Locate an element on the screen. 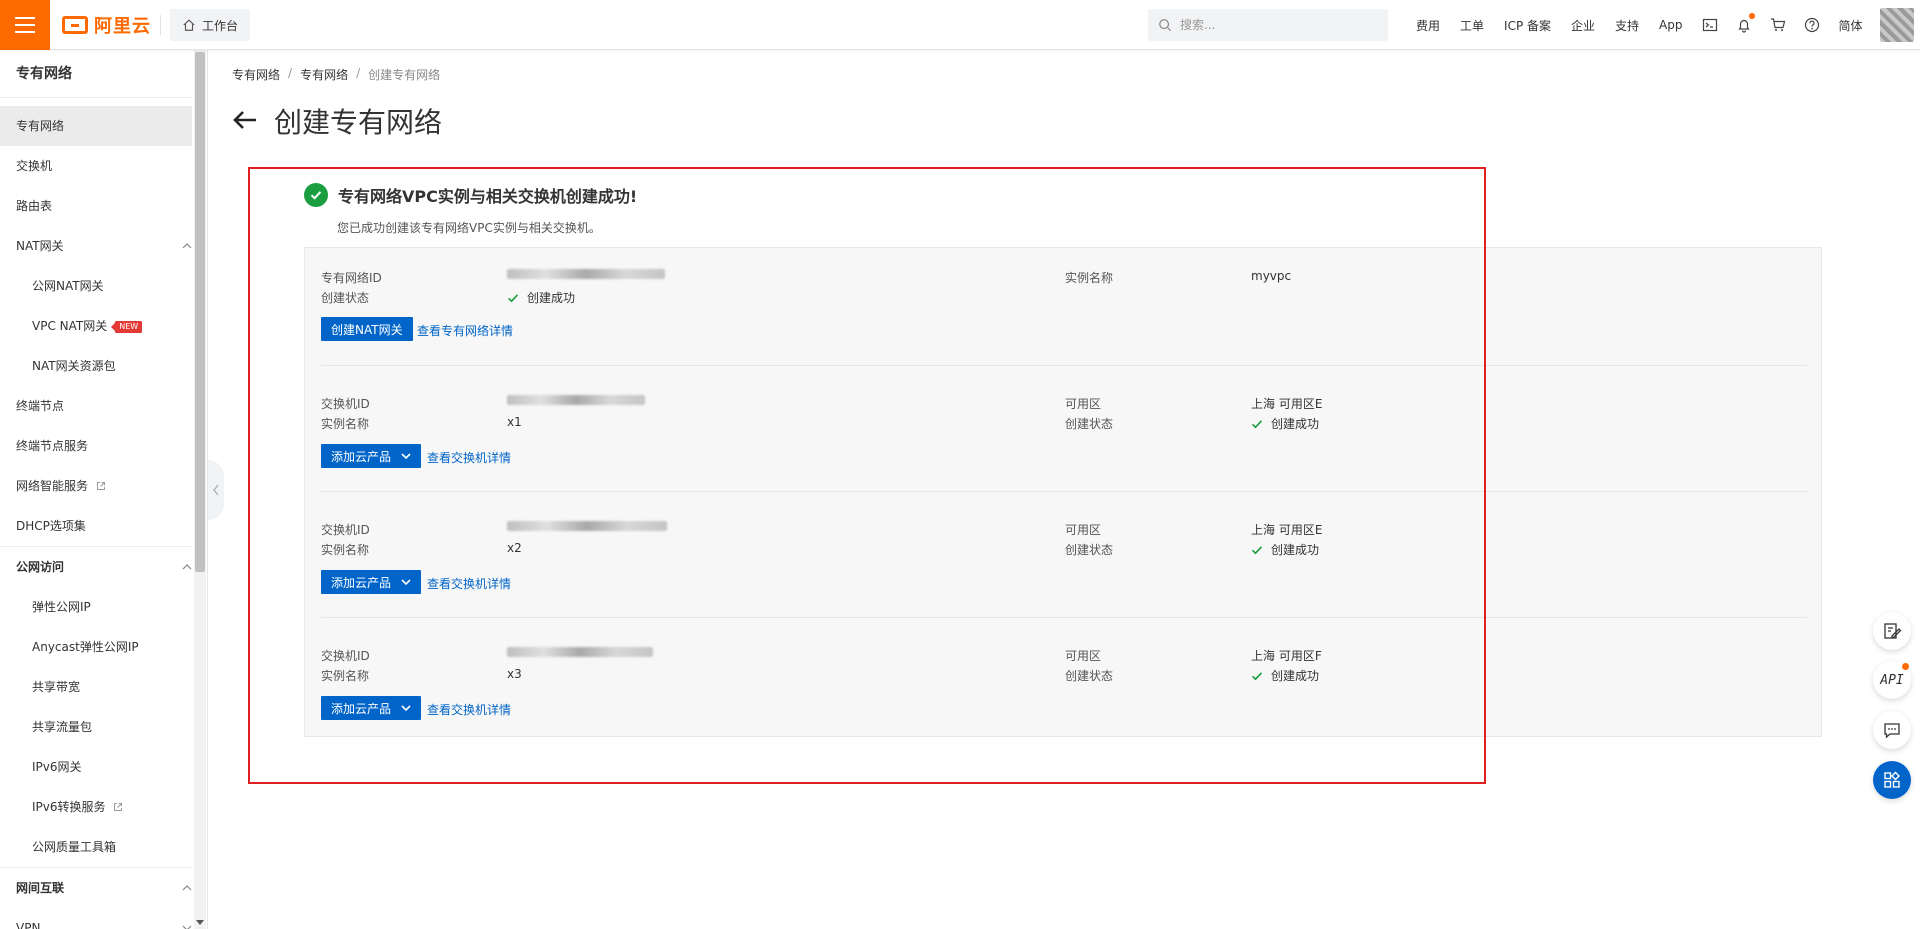 This screenshot has width=1920, height=929. new-badge: NEW is located at coordinates (127, 327).